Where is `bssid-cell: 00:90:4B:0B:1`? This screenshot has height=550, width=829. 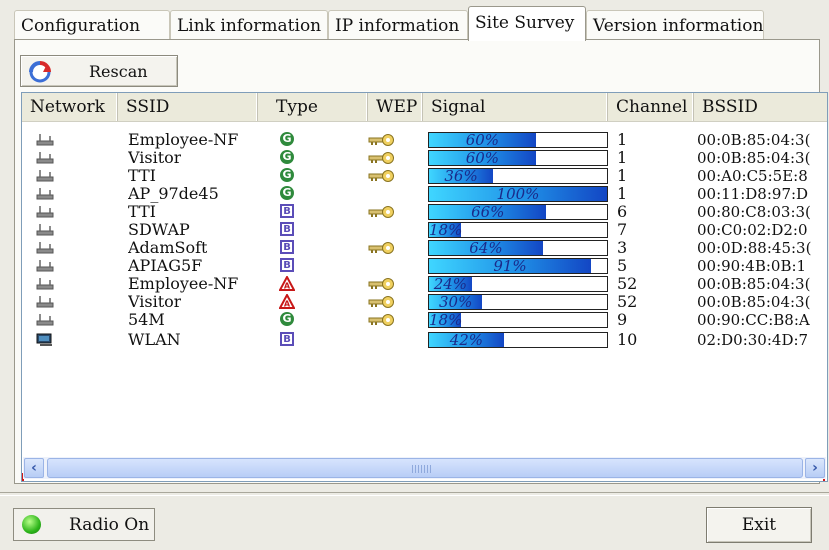
bssid-cell: 00:90:4B:0B:1 is located at coordinates (752, 266).